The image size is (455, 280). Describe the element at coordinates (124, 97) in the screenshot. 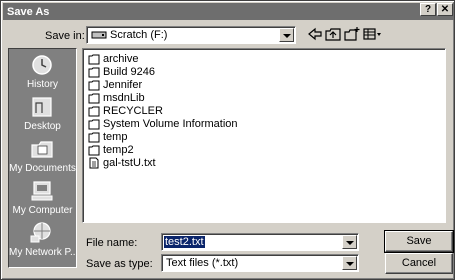

I see `file-name: msdnLib` at that location.